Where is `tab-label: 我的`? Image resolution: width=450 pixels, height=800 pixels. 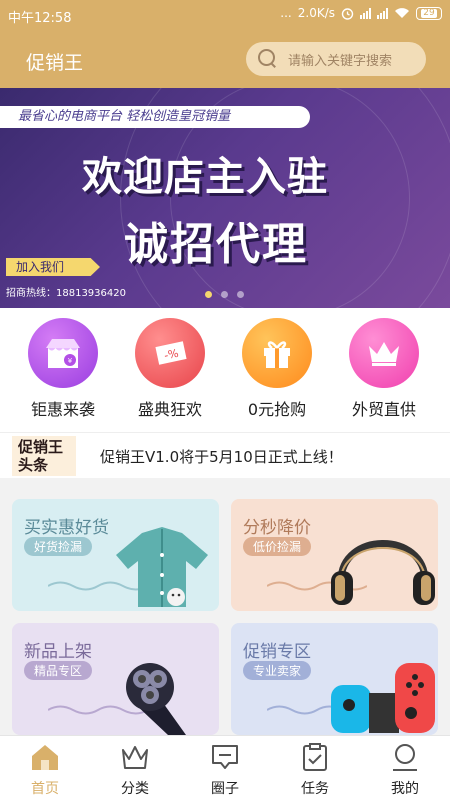
tab-label: 我的 is located at coordinates (405, 789).